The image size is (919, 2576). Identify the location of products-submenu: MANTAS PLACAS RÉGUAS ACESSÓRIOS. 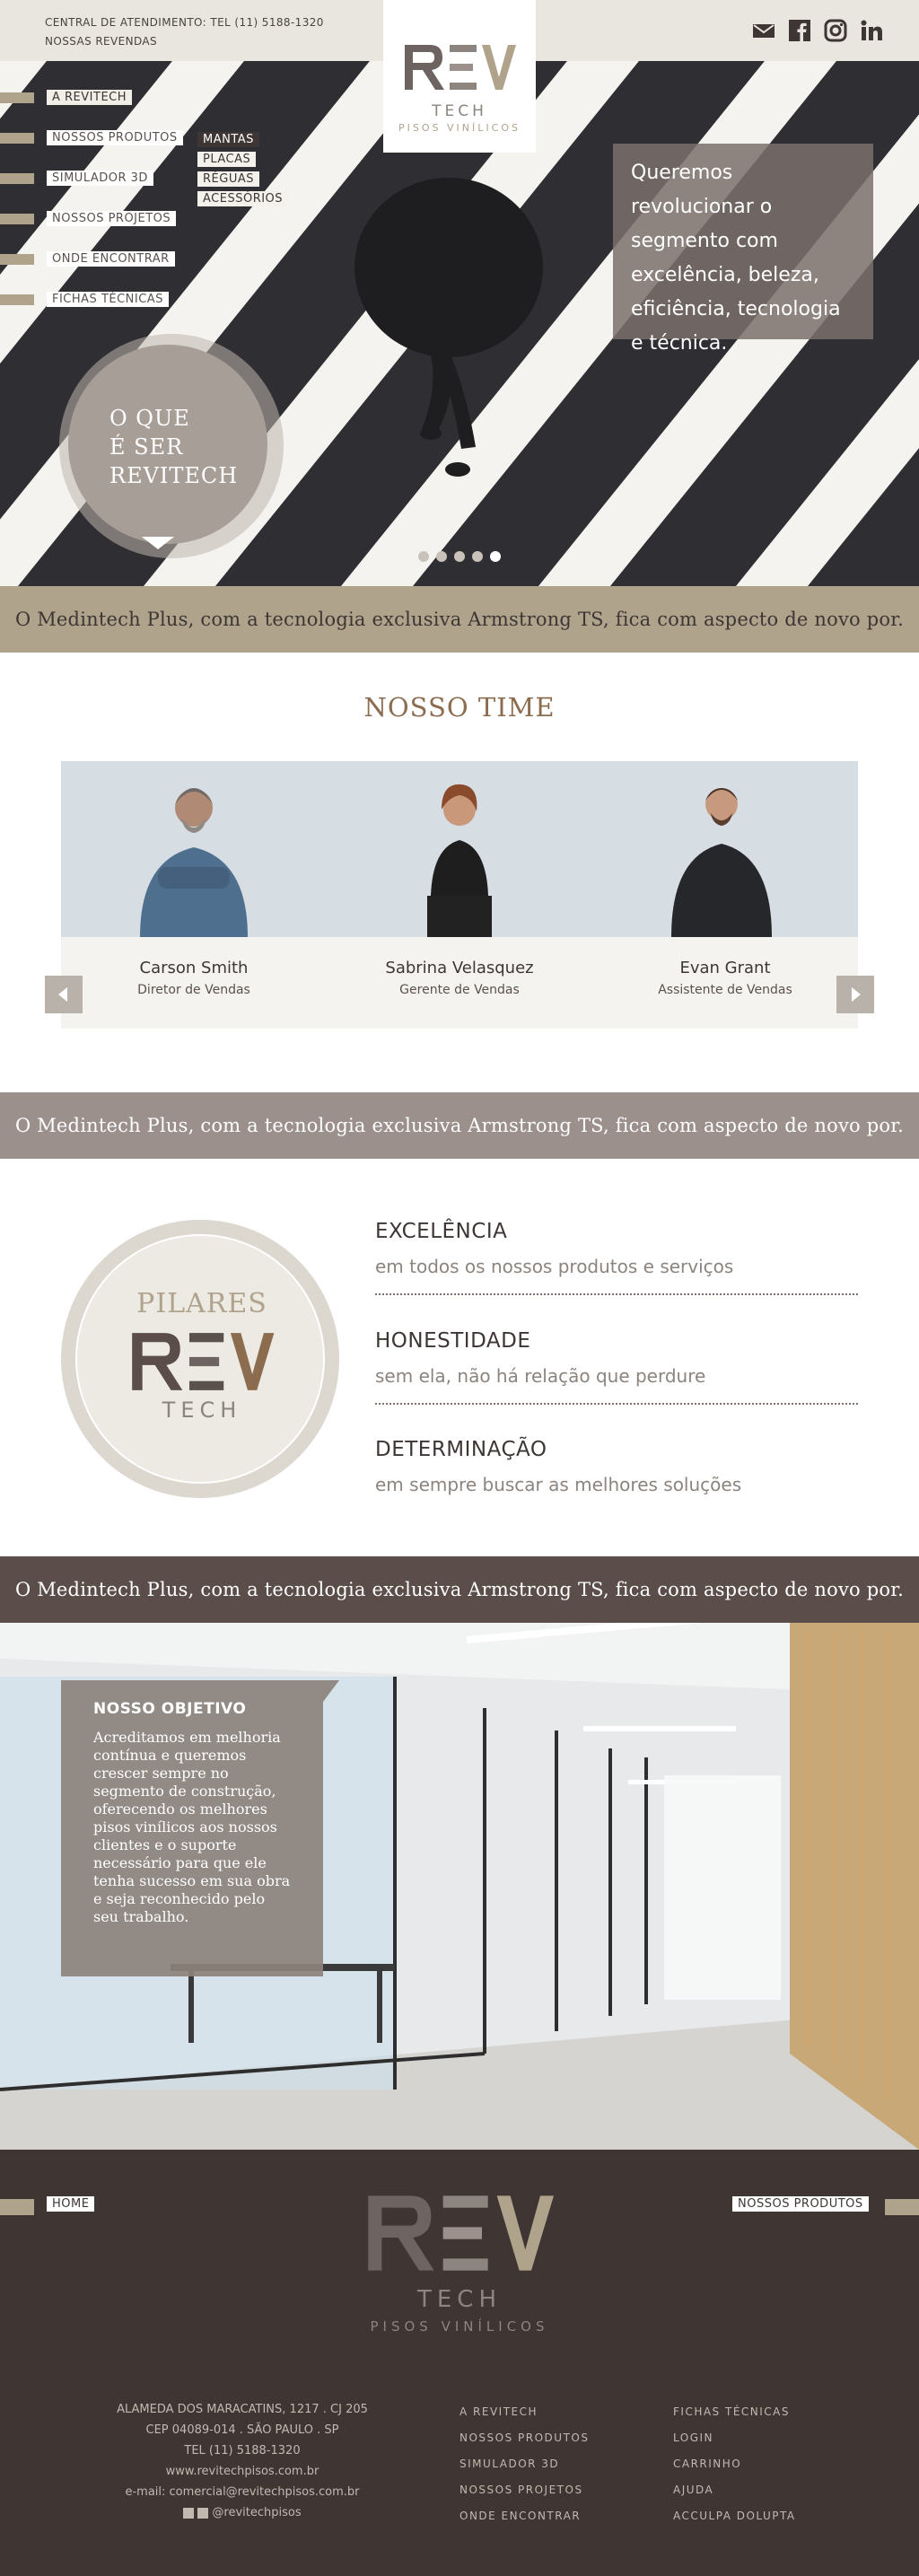
(243, 171).